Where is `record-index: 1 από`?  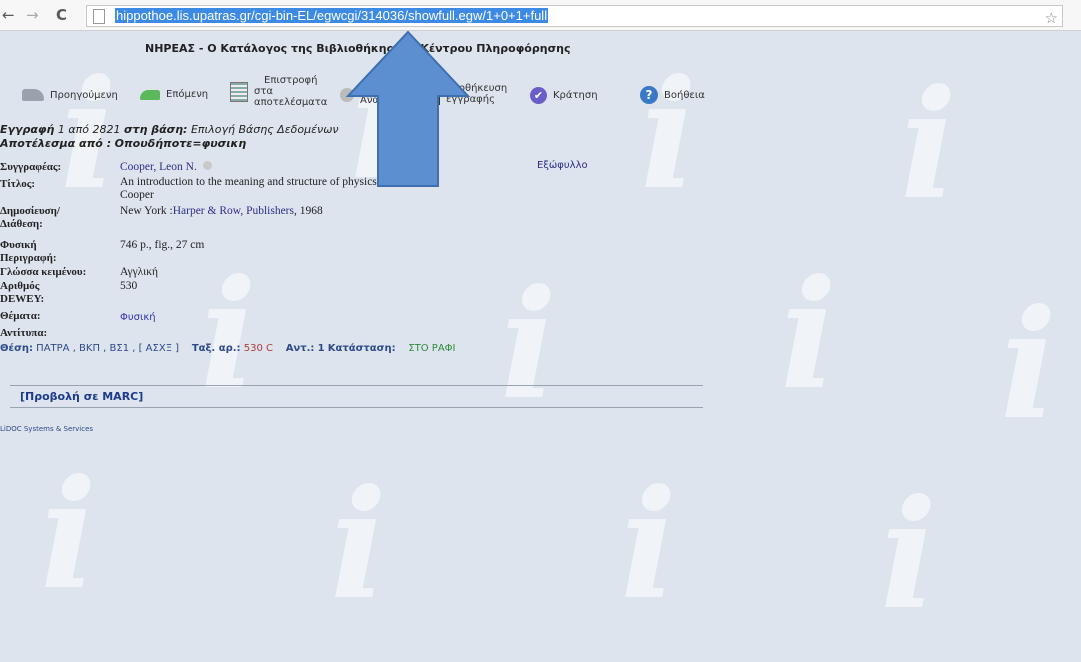 record-index: 1 από is located at coordinates (73, 129).